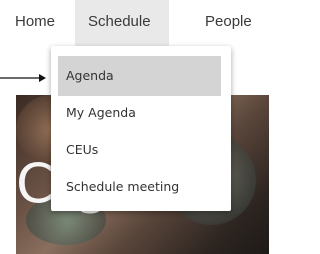 This screenshot has height=254, width=320. I want to click on pointer-arrow-icon, so click(23, 78).